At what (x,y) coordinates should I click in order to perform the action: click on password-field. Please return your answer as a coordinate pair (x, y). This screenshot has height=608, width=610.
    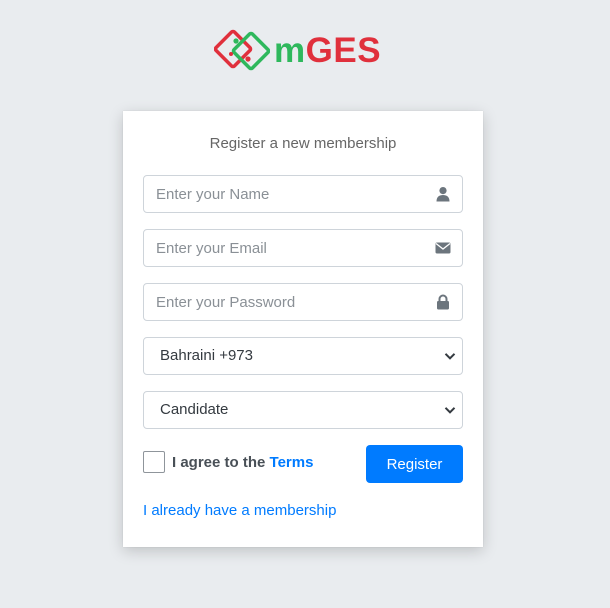
    Looking at the image, I should click on (303, 302).